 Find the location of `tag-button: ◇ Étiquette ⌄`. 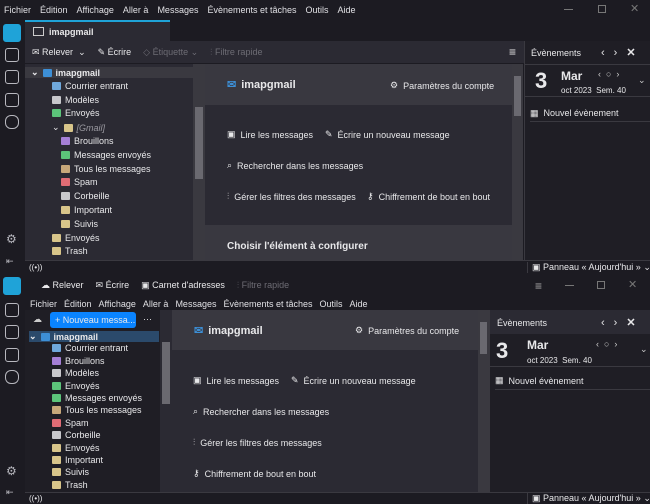

tag-button: ◇ Étiquette ⌄ is located at coordinates (170, 52).